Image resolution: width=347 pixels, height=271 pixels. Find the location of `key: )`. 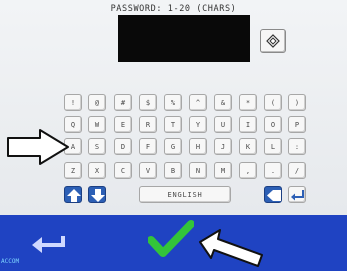

key: ) is located at coordinates (297, 102).